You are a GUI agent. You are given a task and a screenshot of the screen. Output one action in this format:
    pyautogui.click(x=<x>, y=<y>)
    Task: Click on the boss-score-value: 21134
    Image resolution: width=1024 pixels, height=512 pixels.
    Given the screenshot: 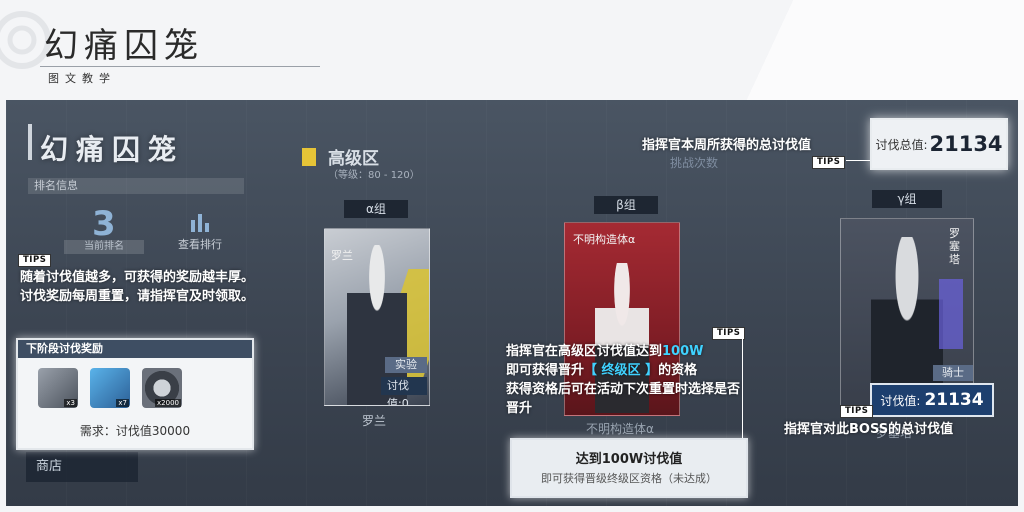 What is the action you would take?
    pyautogui.click(x=954, y=400)
    